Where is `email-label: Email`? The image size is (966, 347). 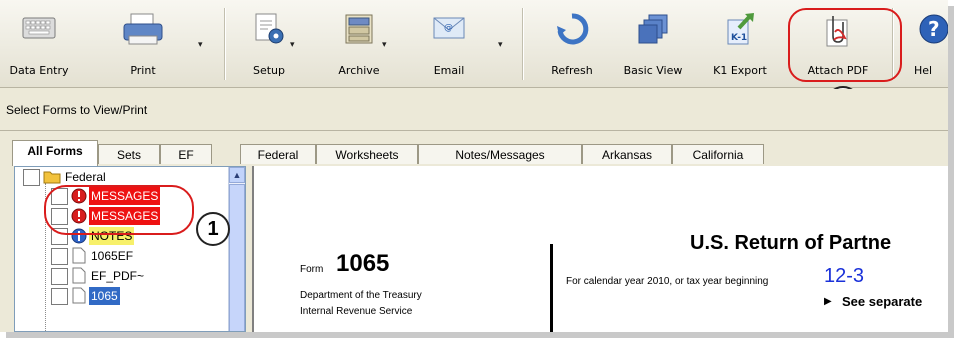
email-label: Email is located at coordinates (449, 70).